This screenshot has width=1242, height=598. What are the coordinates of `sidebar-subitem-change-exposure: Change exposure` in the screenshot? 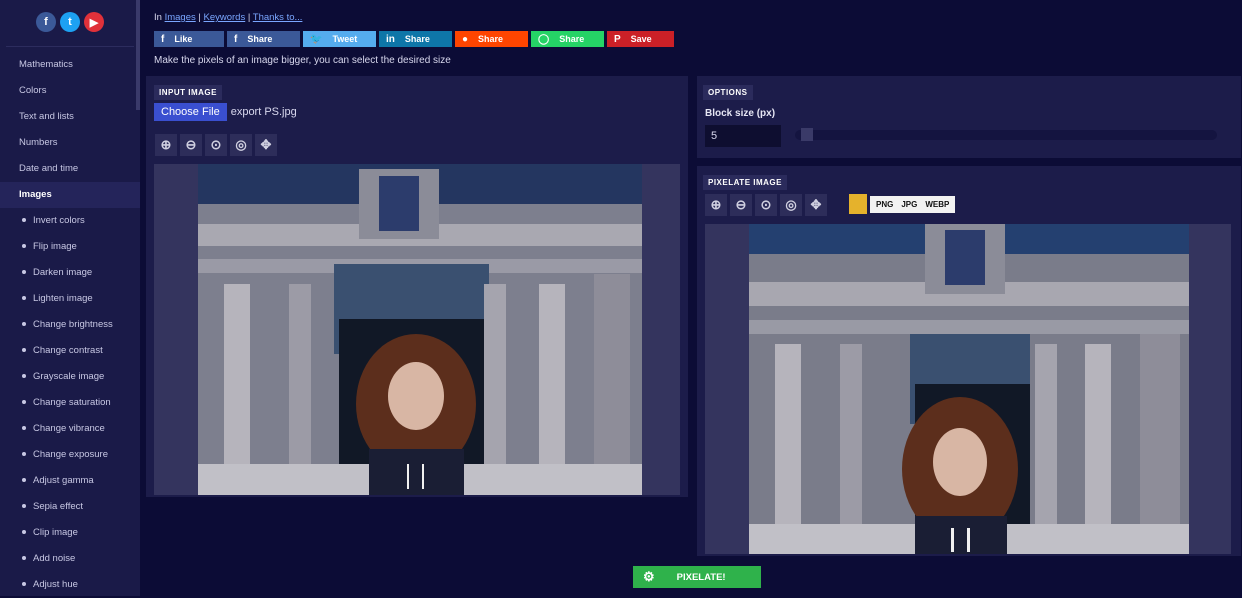 It's located at (70, 455).